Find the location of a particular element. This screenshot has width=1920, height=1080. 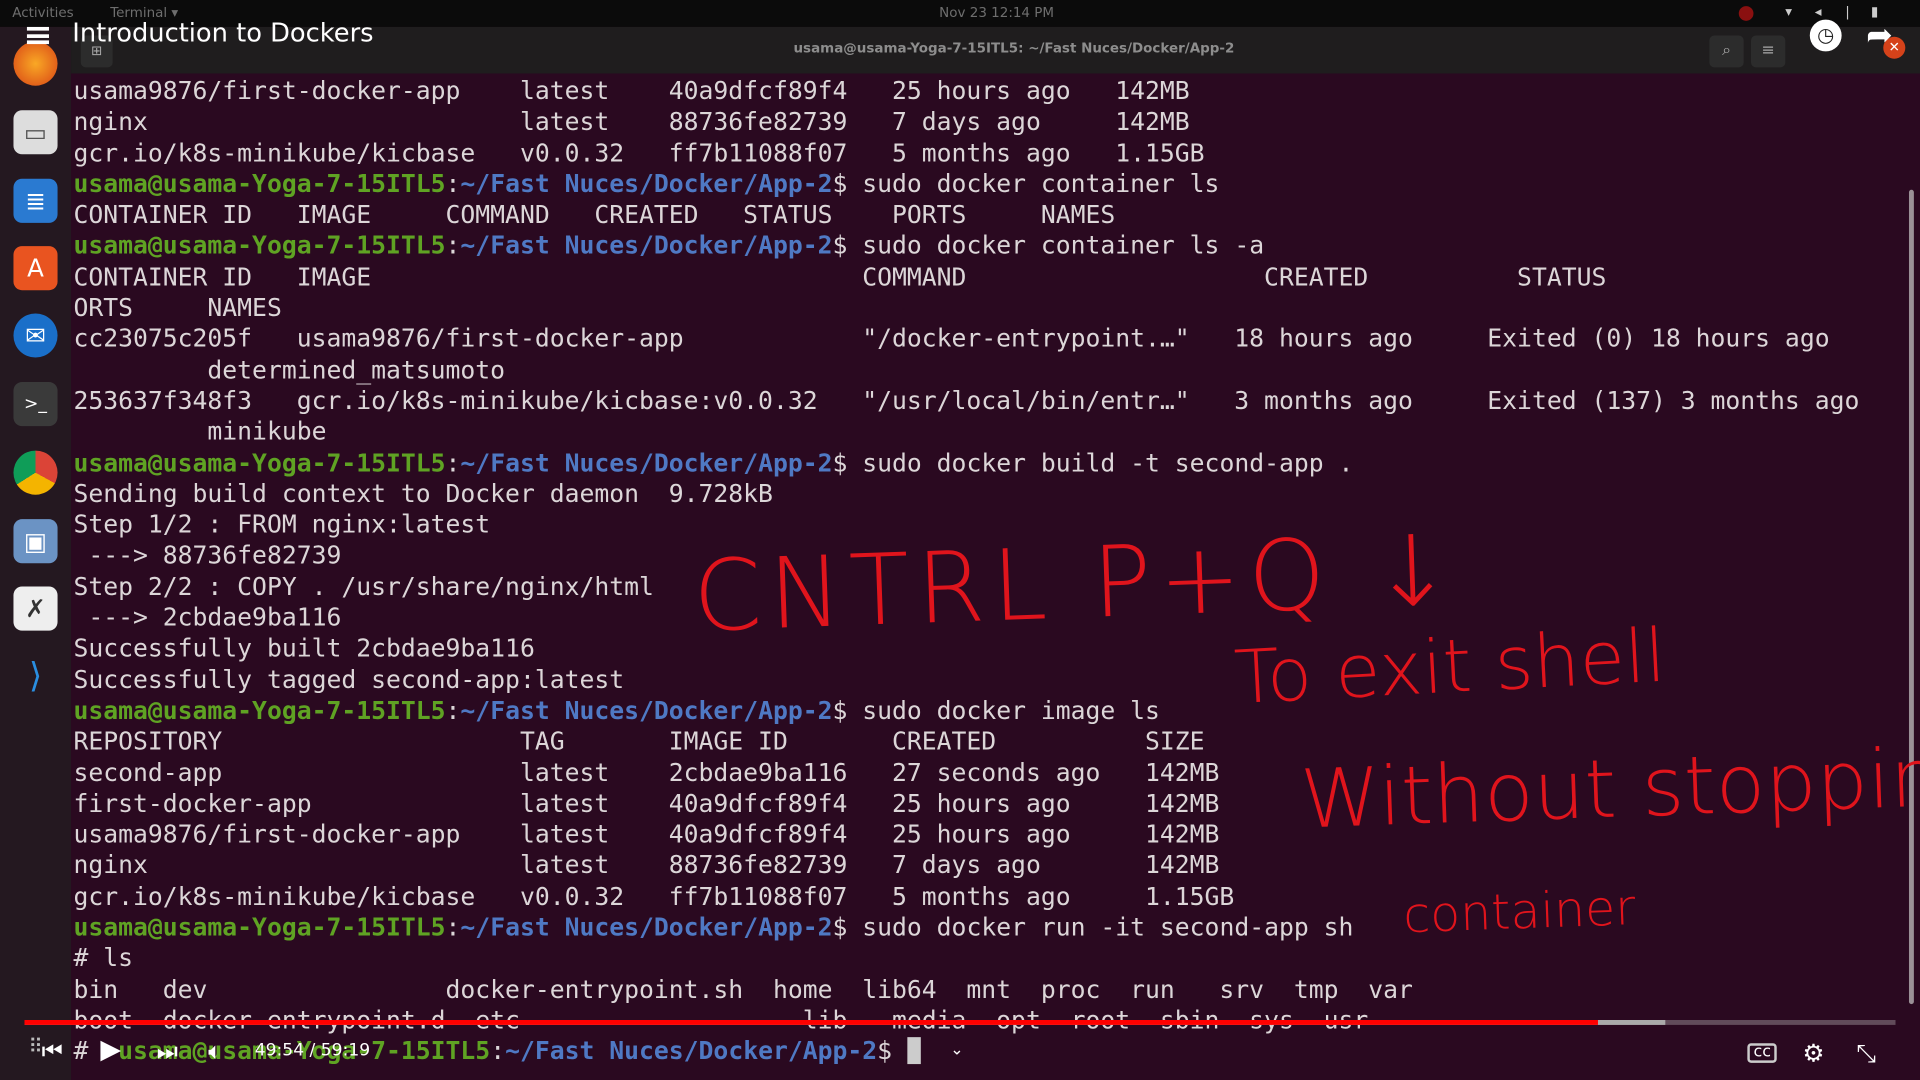

search-icon: ⌕ is located at coordinates (1726, 51).